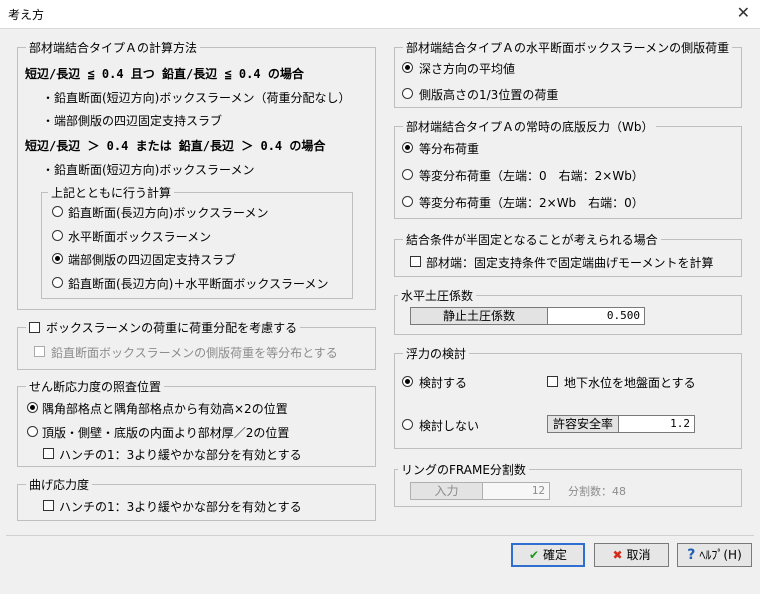 The image size is (760, 594). I want to click on with-calc-option-2: 端部側版の四辺固定支持スラブ, so click(152, 259).